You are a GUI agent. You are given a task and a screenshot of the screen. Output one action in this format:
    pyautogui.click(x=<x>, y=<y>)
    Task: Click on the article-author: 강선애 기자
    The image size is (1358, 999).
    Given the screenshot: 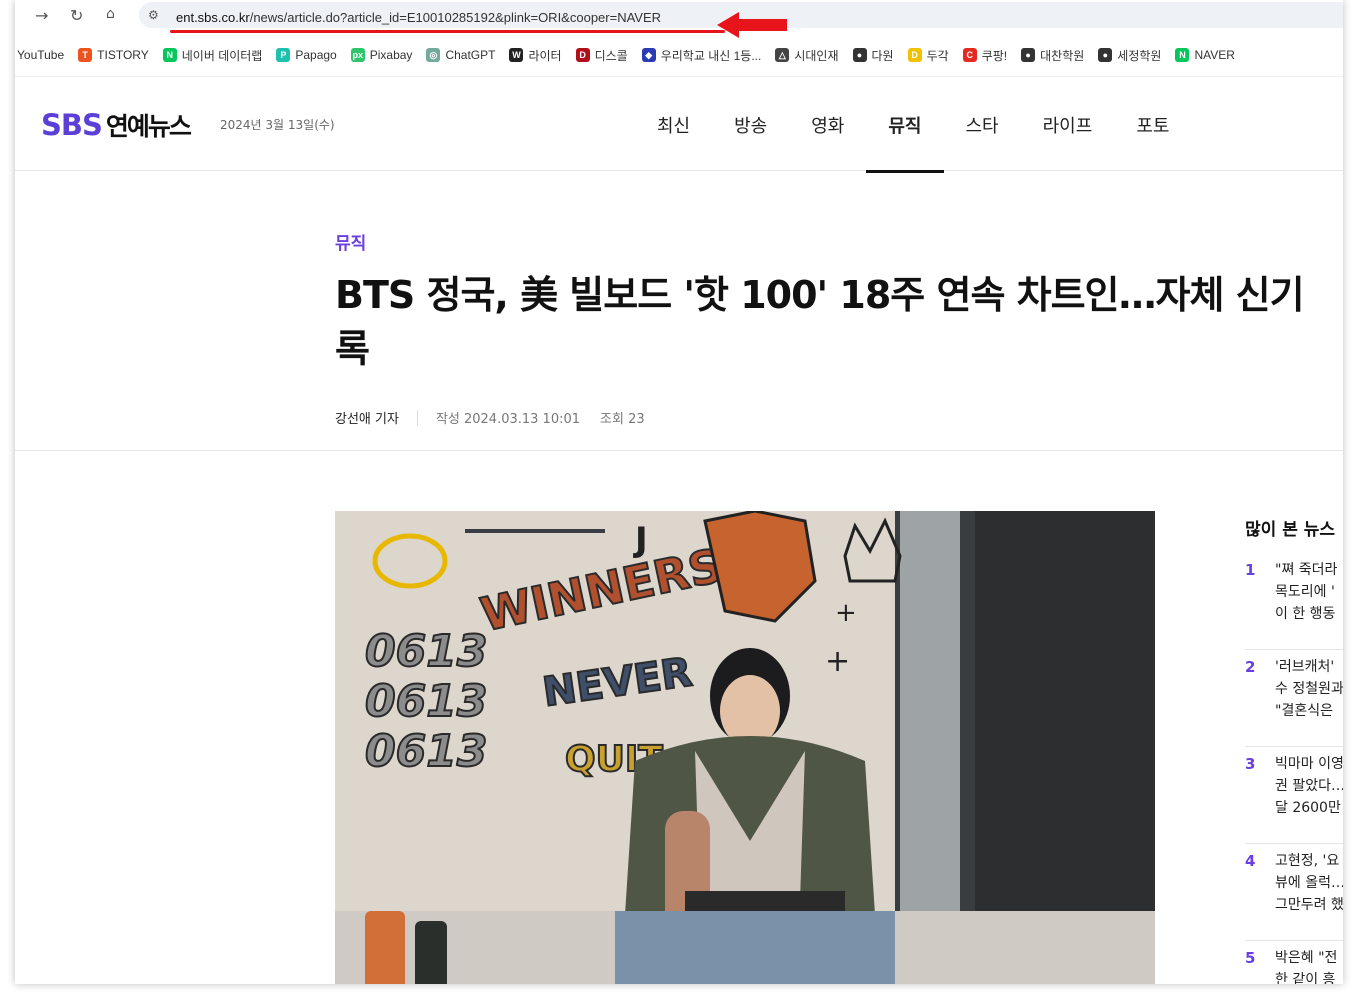 What is the action you would take?
    pyautogui.click(x=367, y=417)
    